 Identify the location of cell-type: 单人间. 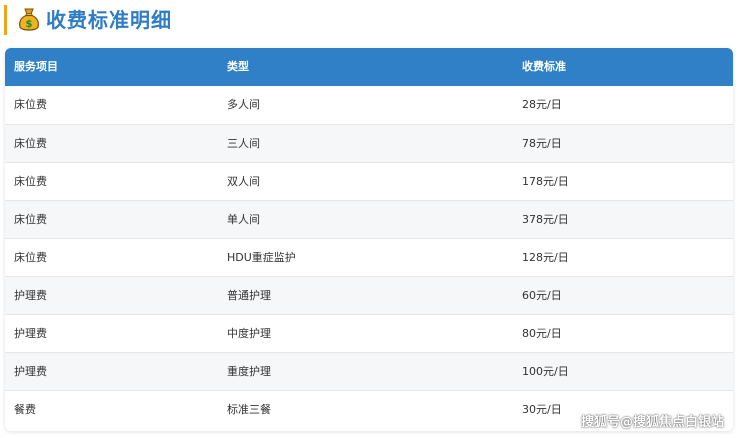
(243, 219).